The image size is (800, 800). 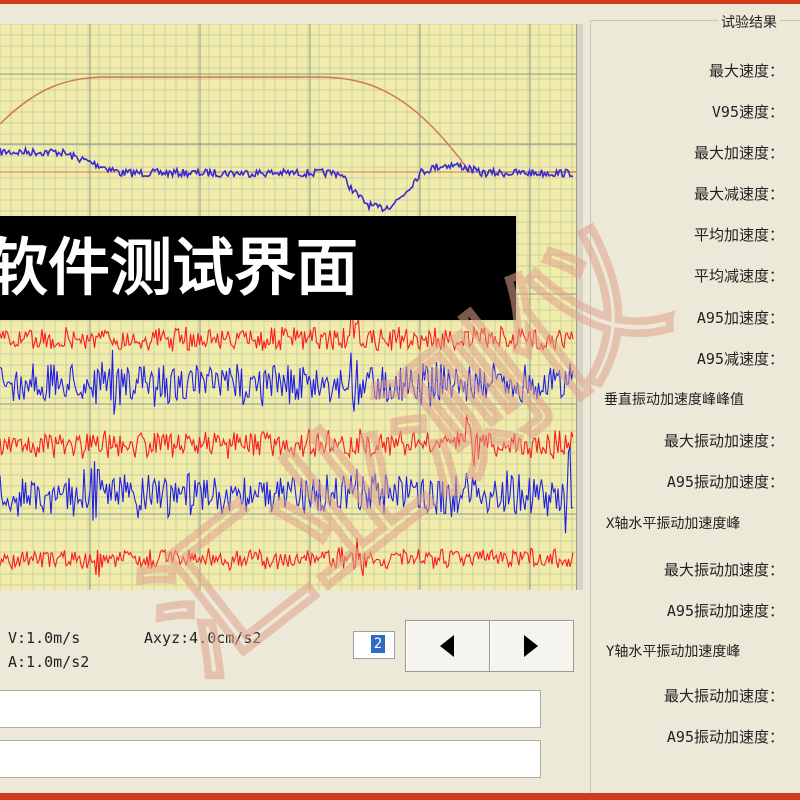 I want to click on result-row-a95-decel: A95减速度：0., so click(x=748, y=358).